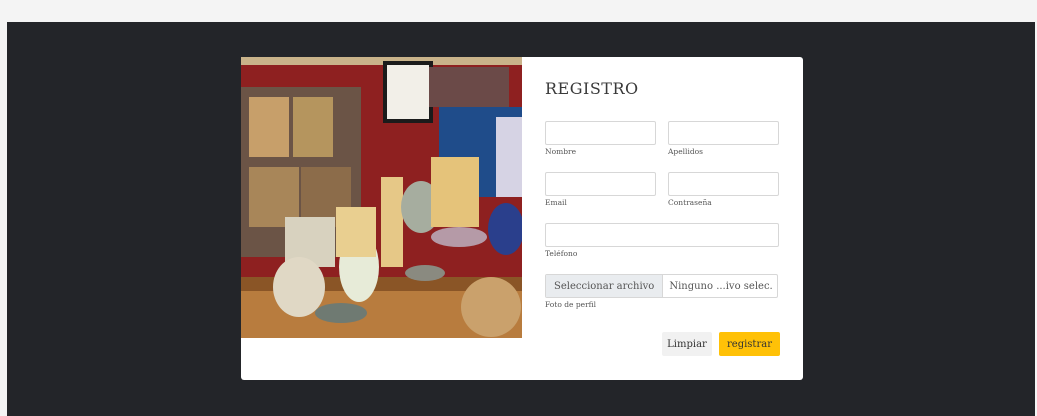  Describe the element at coordinates (561, 253) in the screenshot. I see `telefono-label: Teléfono` at that location.